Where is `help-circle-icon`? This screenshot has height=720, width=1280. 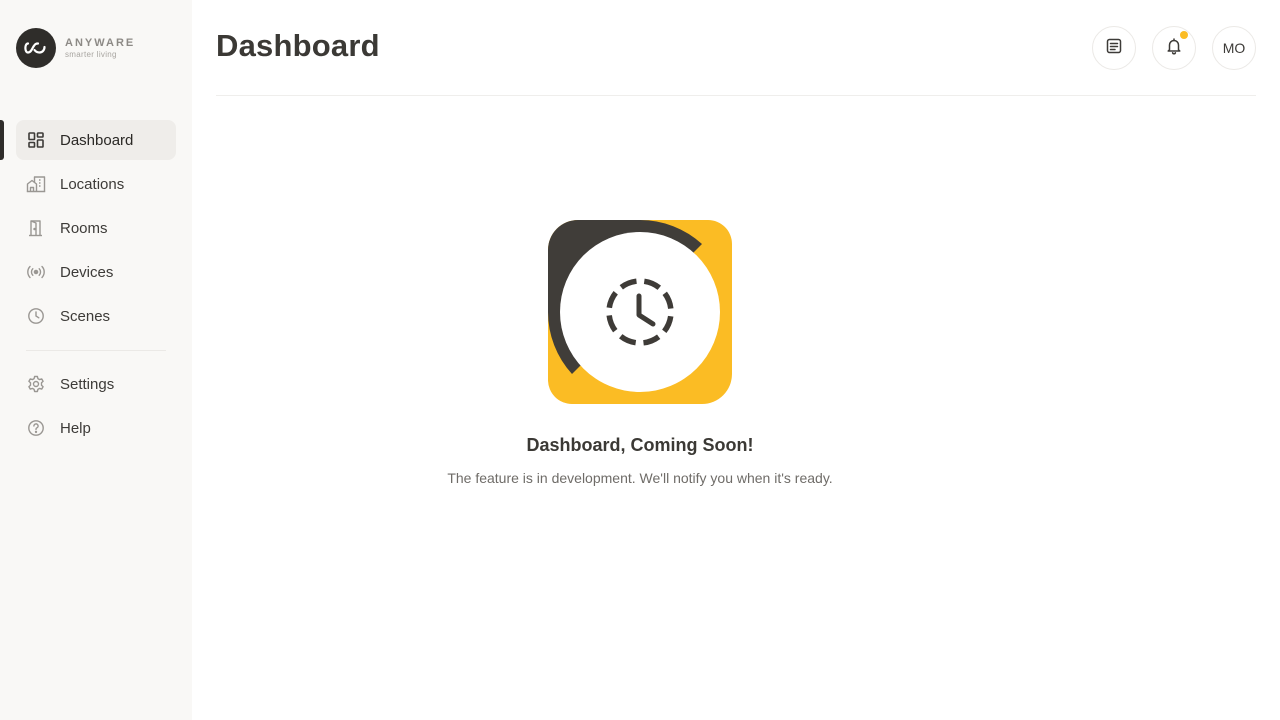
help-circle-icon is located at coordinates (36, 428).